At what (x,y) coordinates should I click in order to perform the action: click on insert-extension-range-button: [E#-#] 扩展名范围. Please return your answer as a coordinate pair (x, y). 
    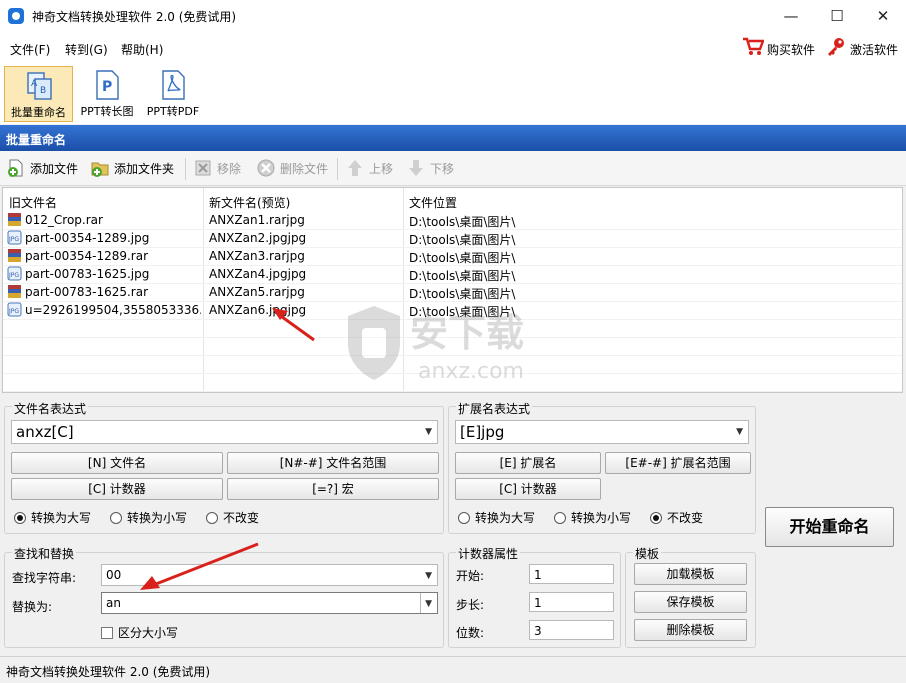
    Looking at the image, I should click on (678, 463).